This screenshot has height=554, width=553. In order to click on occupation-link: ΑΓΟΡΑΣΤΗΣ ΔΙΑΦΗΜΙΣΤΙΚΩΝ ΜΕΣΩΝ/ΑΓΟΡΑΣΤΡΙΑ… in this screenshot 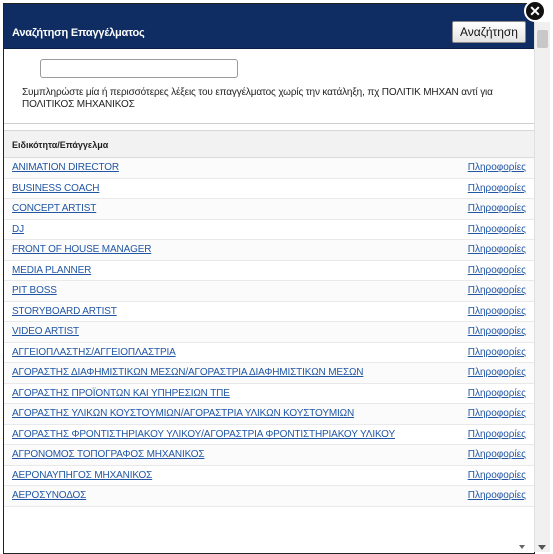, I will do `click(188, 372)`.